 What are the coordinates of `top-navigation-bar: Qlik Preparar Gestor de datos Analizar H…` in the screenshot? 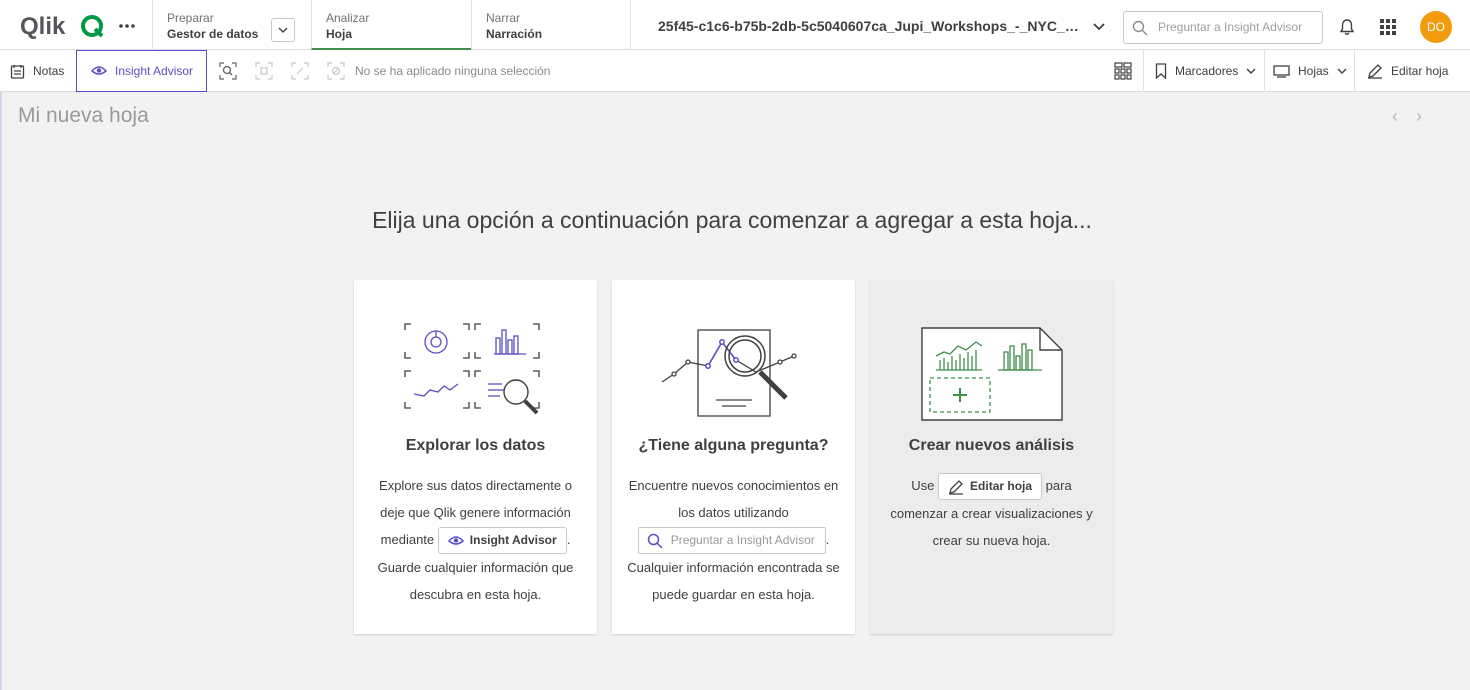 It's located at (735, 25).